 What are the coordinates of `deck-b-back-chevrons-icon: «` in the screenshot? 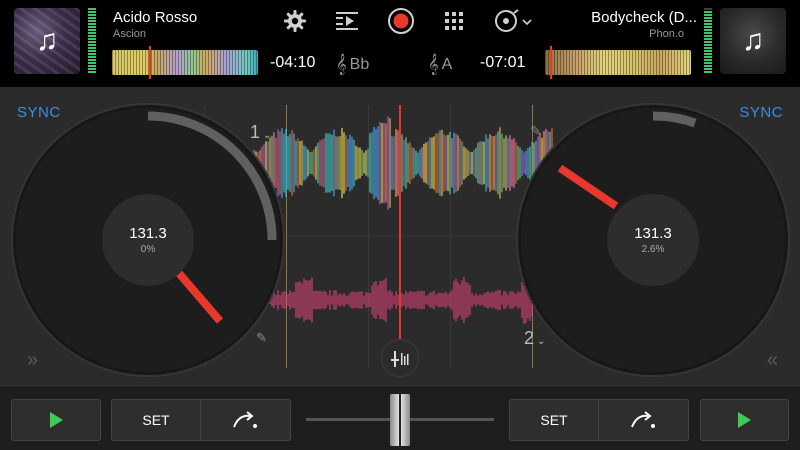 It's located at (772, 360).